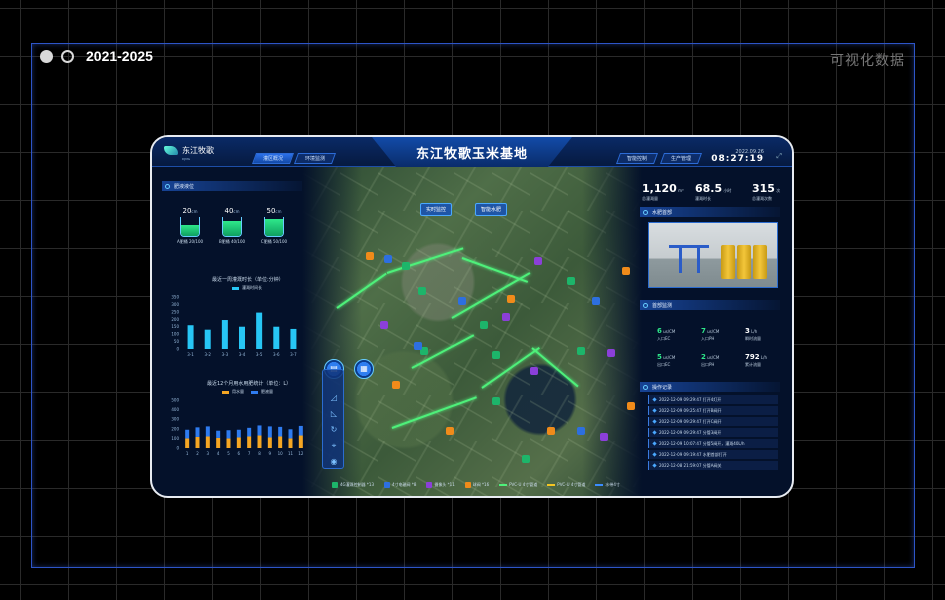 This screenshot has height=600, width=945. What do you see at coordinates (225, 392) in the screenshot?
I see `legend-swatch` at bounding box center [225, 392].